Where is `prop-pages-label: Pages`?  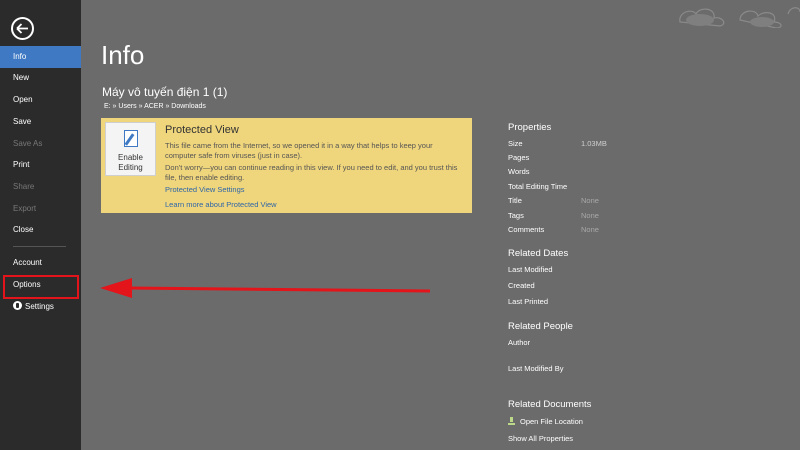 prop-pages-label: Pages is located at coordinates (519, 157).